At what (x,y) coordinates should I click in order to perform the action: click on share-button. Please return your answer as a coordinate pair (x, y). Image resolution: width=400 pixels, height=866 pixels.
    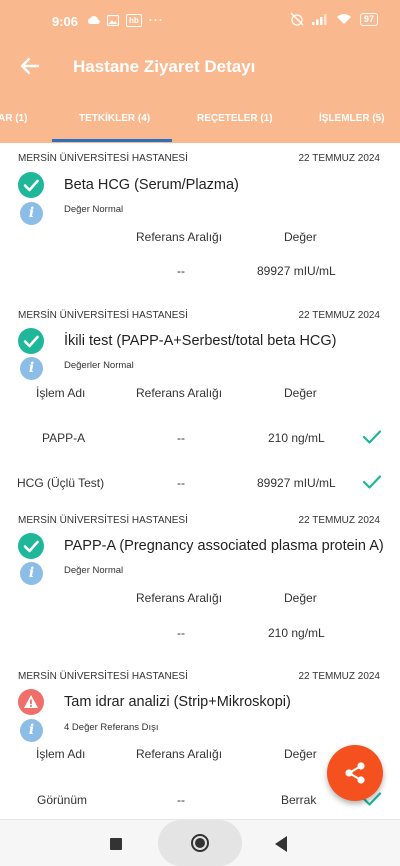
    Looking at the image, I should click on (355, 773).